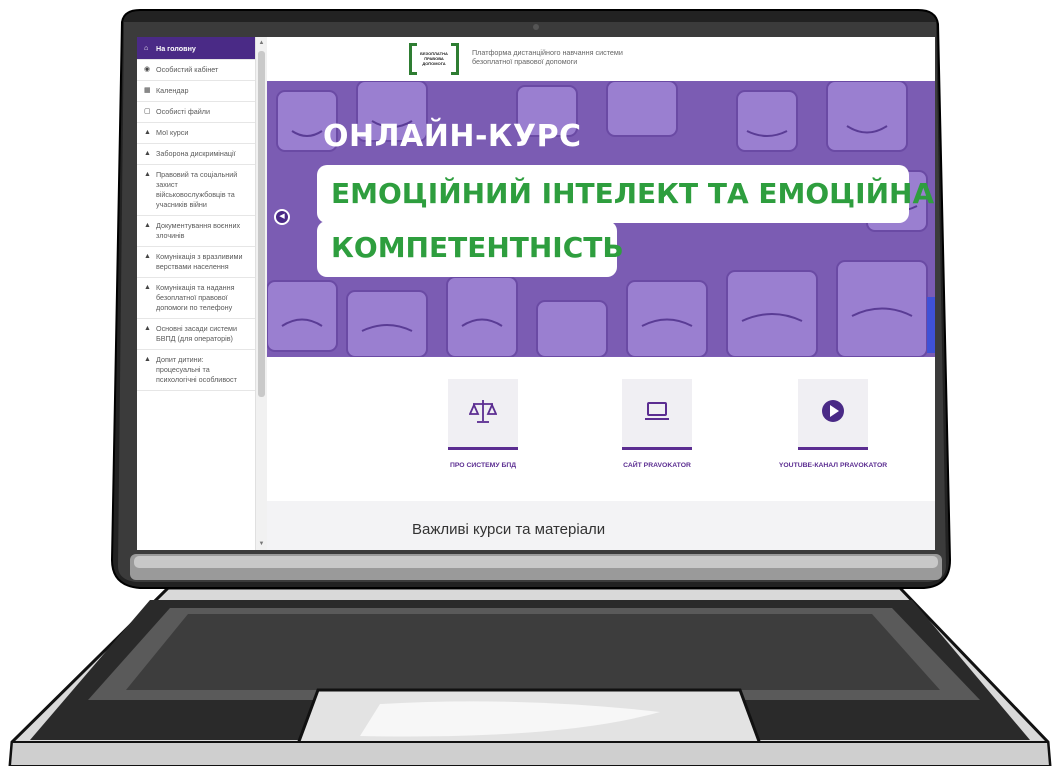 Image resolution: width=1059 pixels, height=766 pixels. Describe the element at coordinates (261, 43) in the screenshot. I see `scroll-up-arrow-icon: ▲` at that location.